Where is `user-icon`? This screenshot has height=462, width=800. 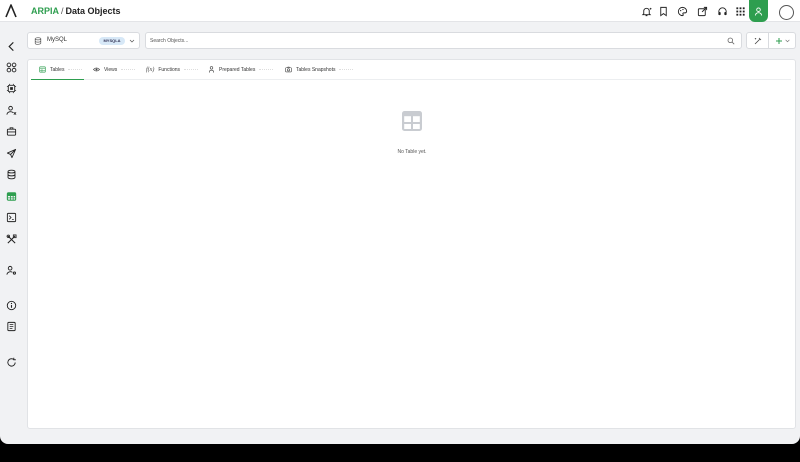
user-icon is located at coordinates (758, 11).